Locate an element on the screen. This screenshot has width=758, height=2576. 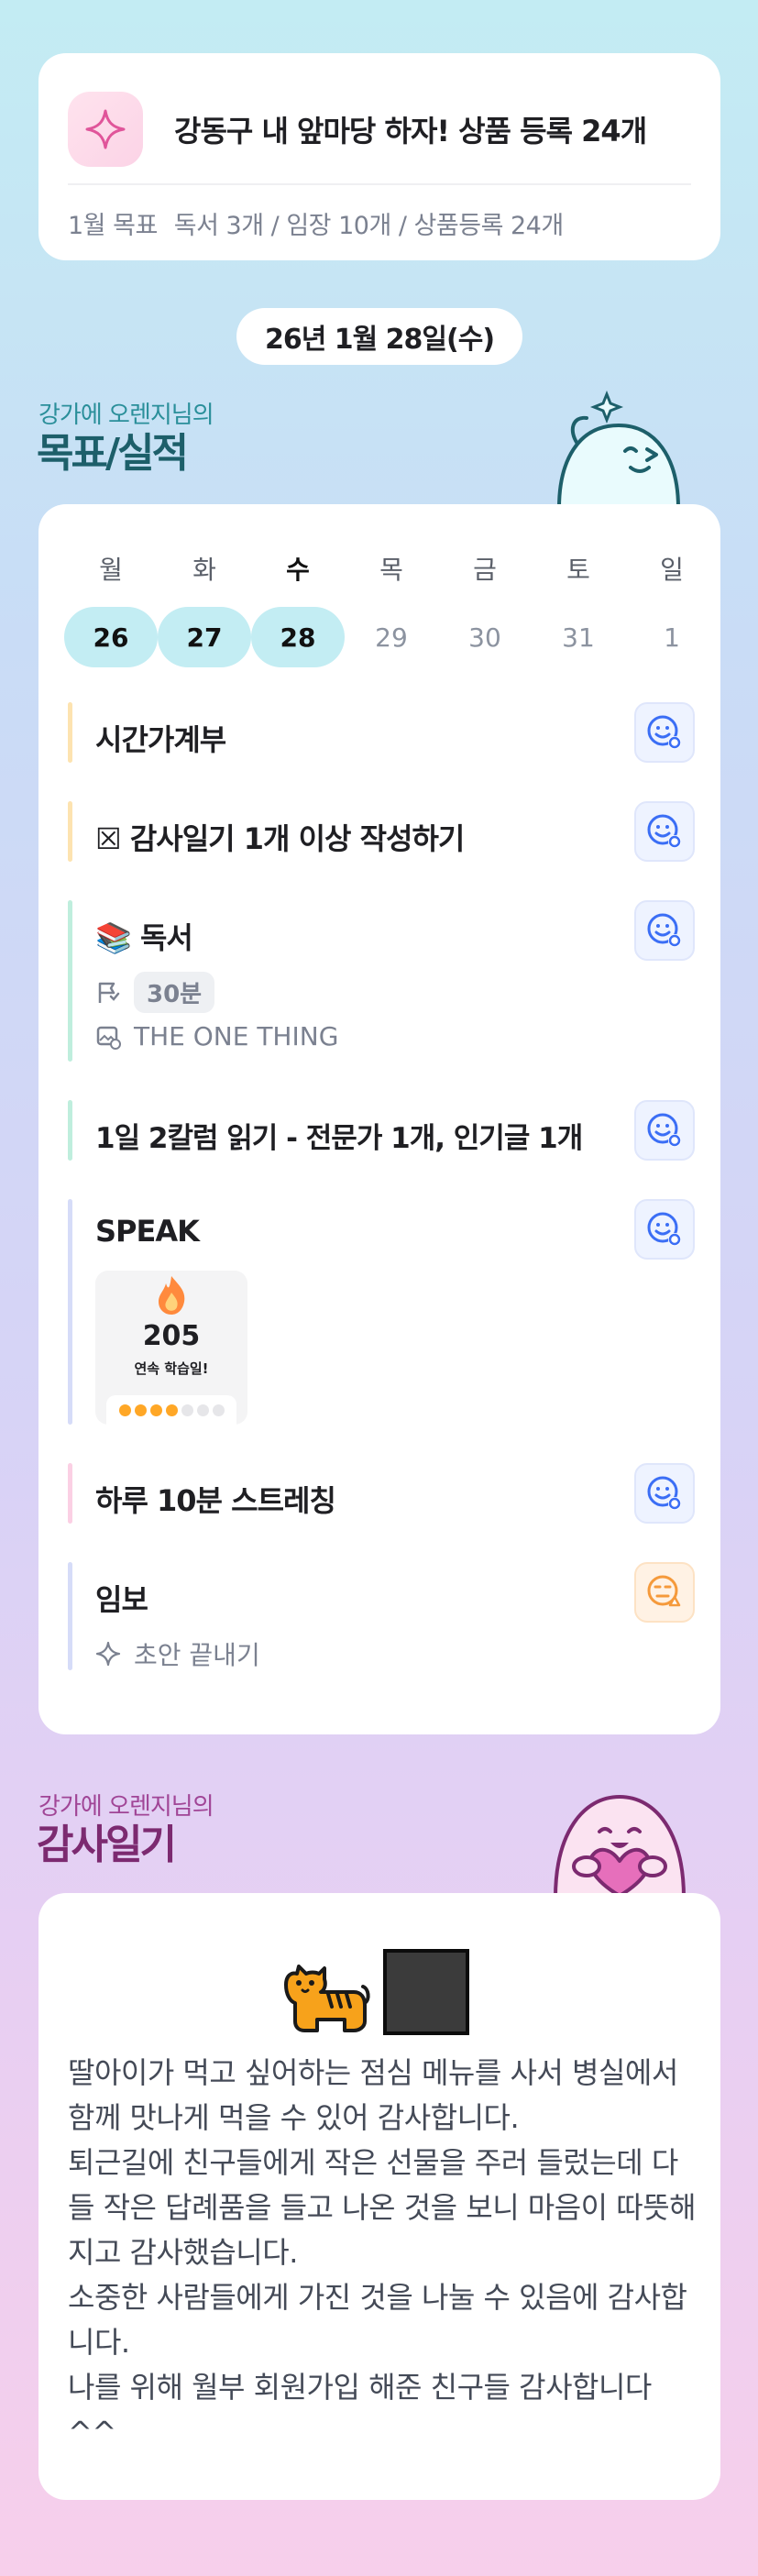
streak-label: 연속 학습일! is located at coordinates (171, 1369).